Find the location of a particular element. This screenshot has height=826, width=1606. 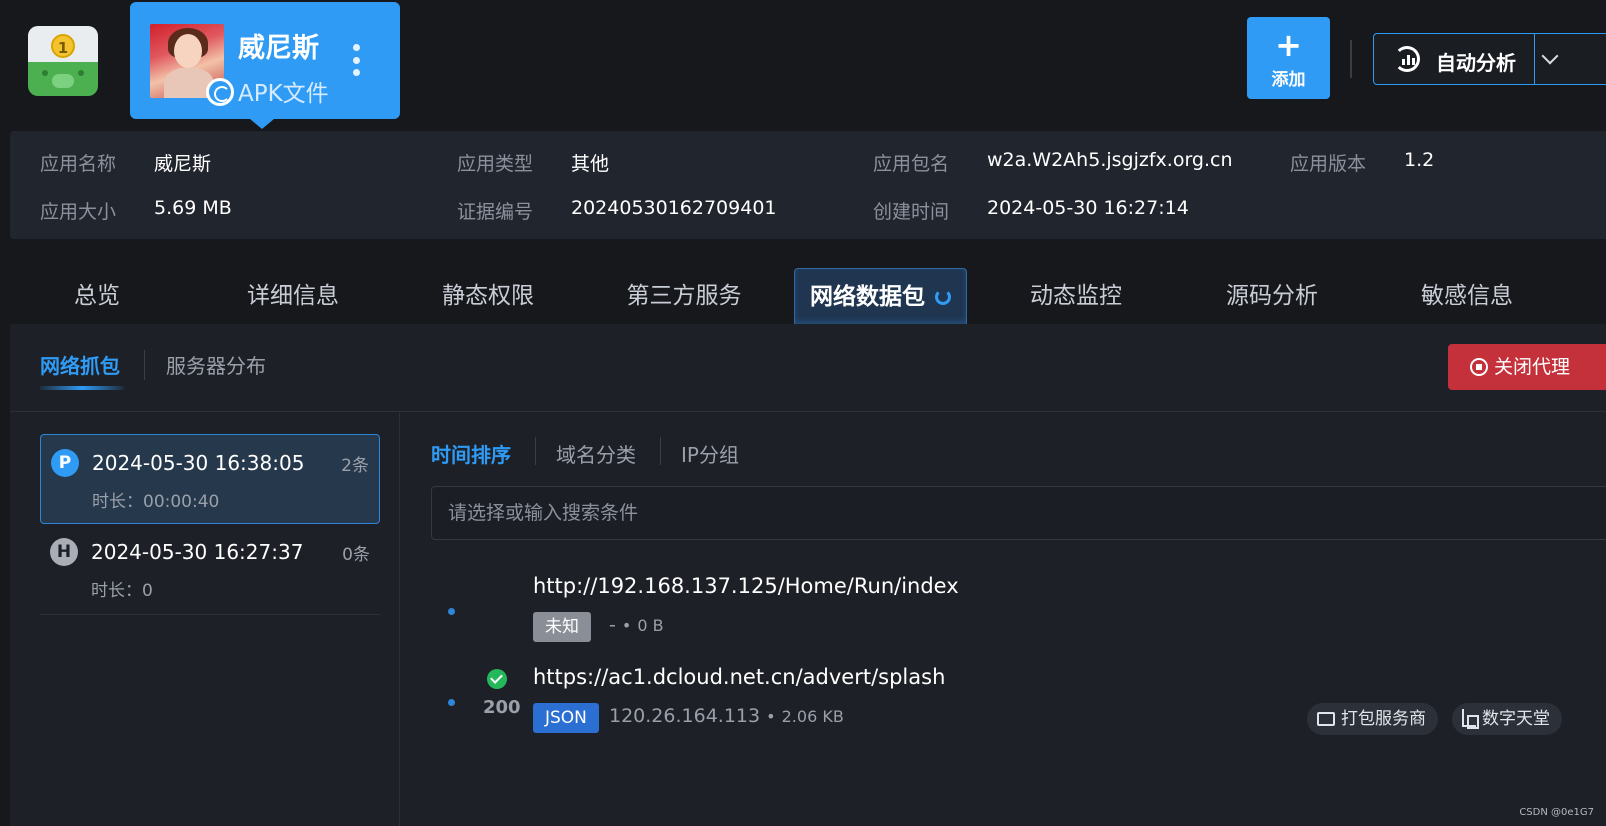

analytics-icon is located at coordinates (1407, 59).